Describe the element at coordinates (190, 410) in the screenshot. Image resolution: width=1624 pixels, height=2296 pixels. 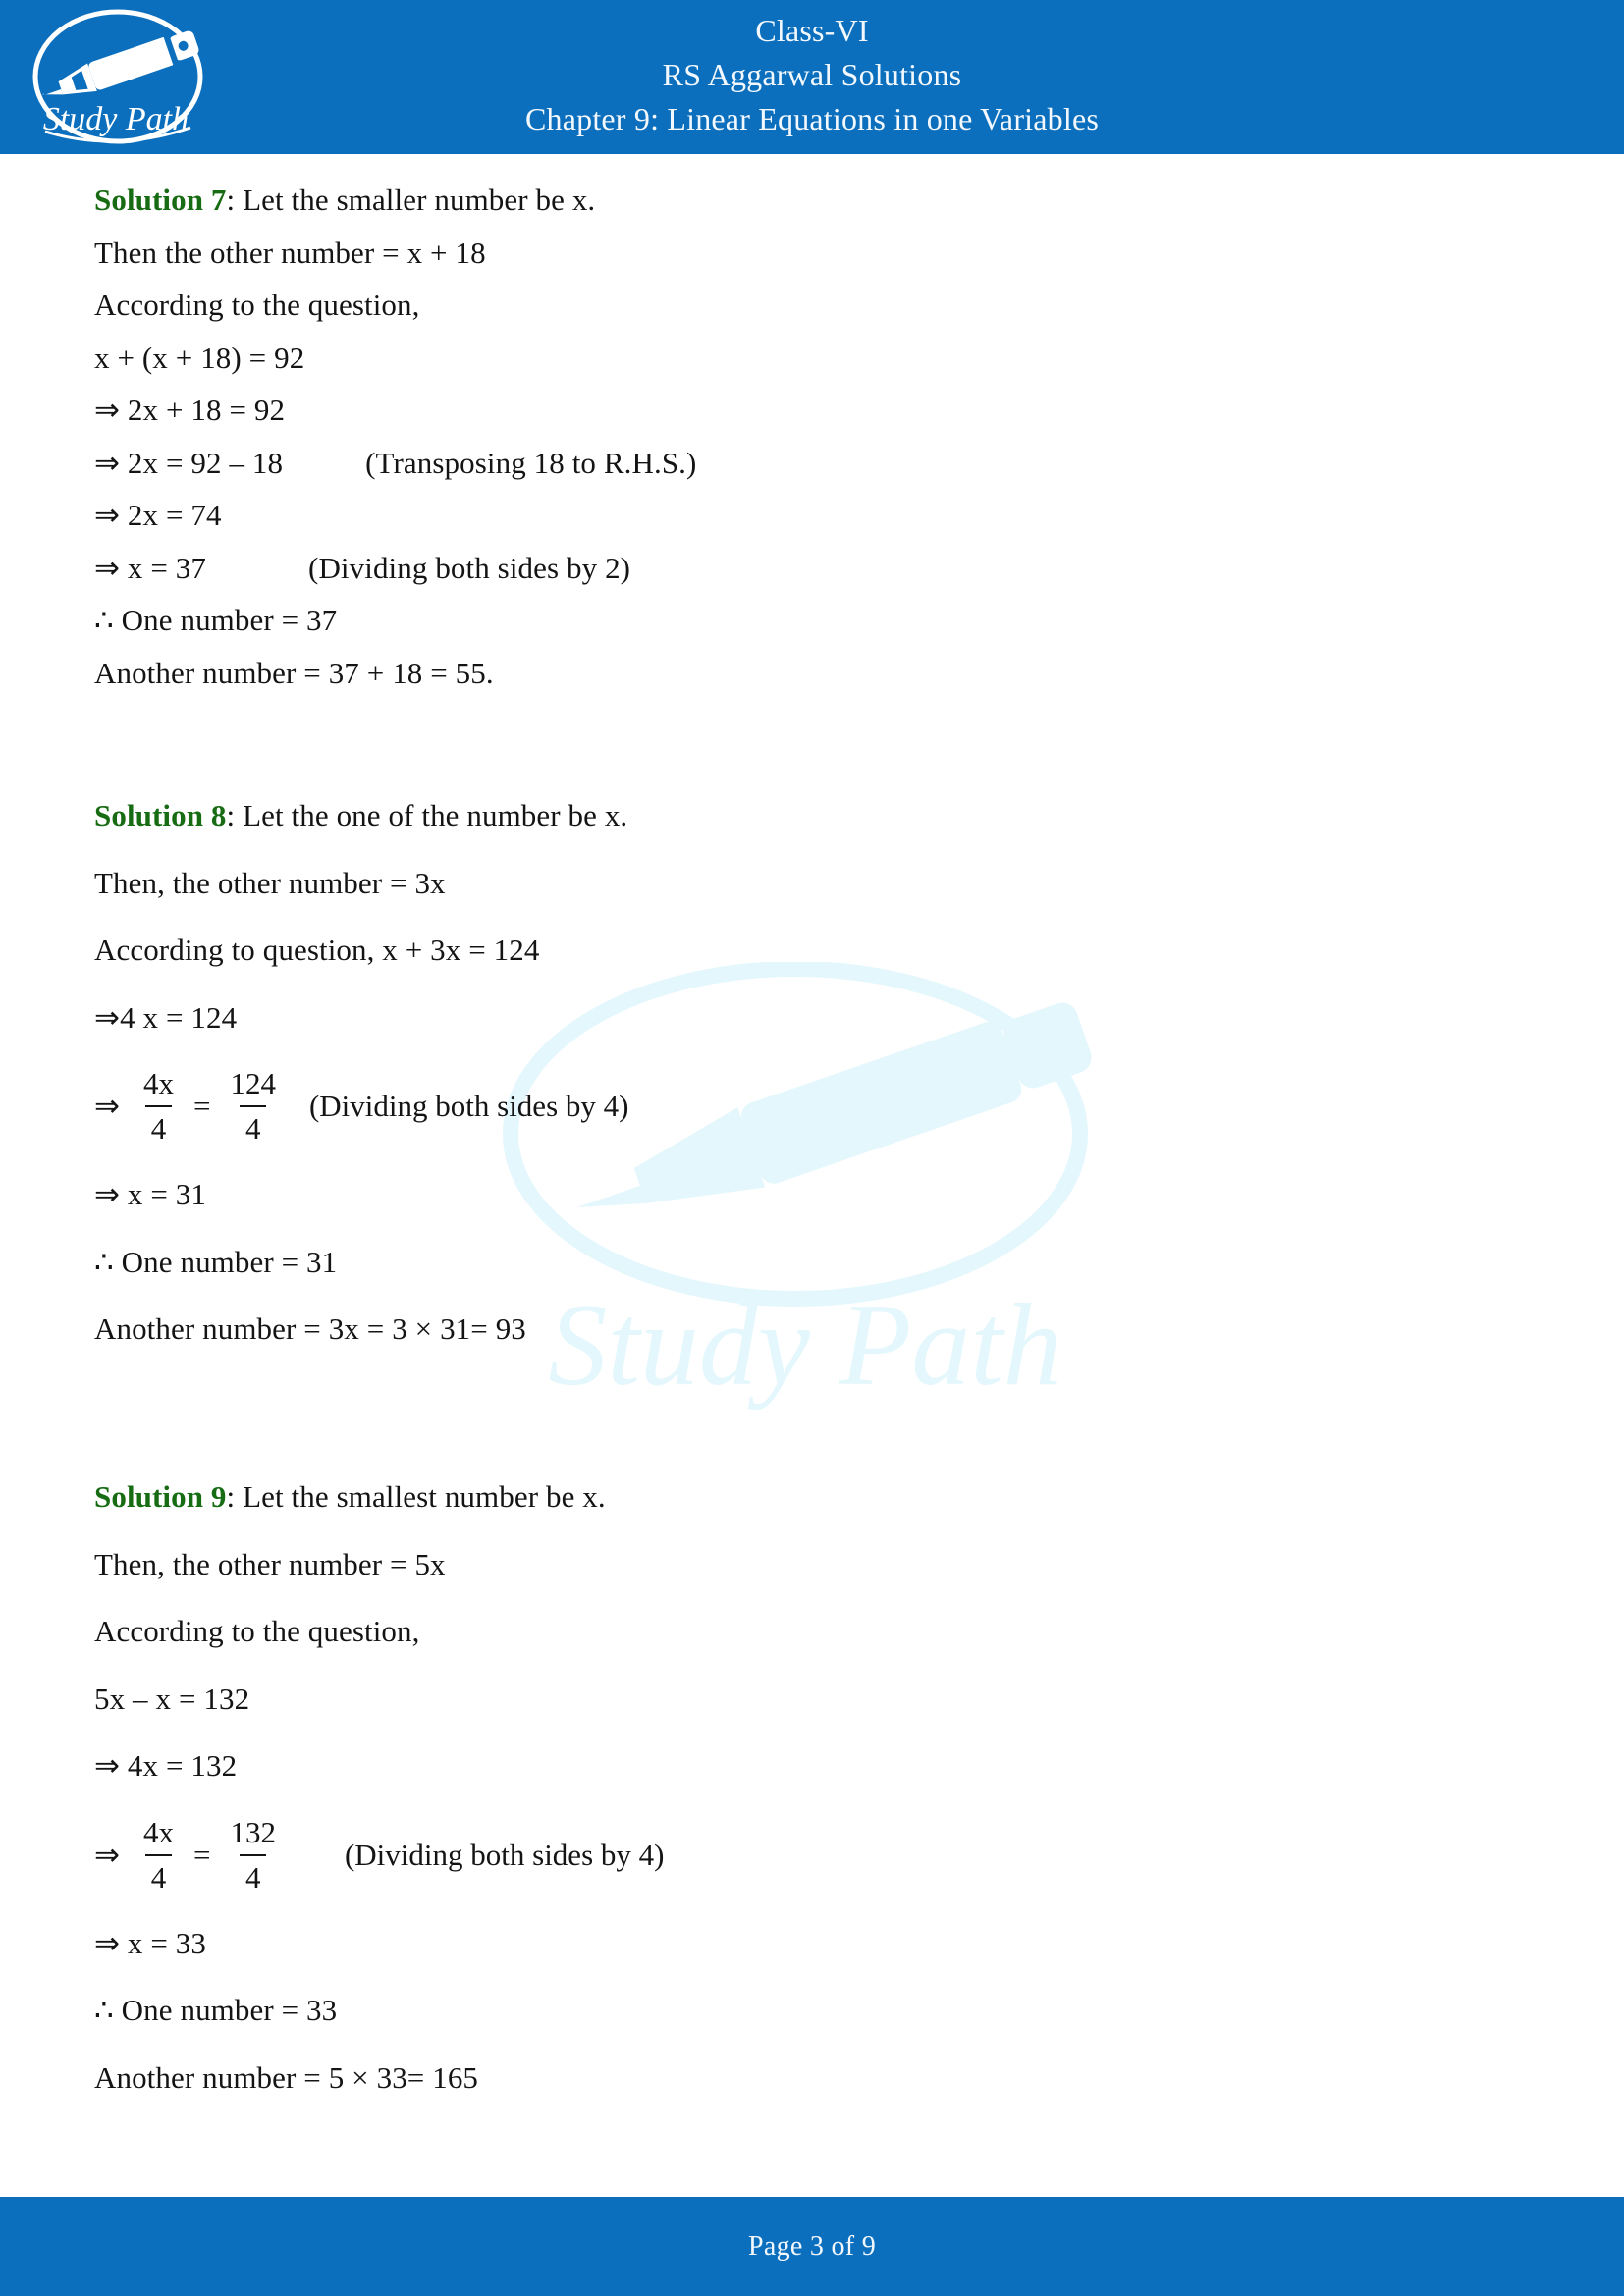
I see `solution-7-line-4: ⇒ 2x + 18 = 92` at that location.